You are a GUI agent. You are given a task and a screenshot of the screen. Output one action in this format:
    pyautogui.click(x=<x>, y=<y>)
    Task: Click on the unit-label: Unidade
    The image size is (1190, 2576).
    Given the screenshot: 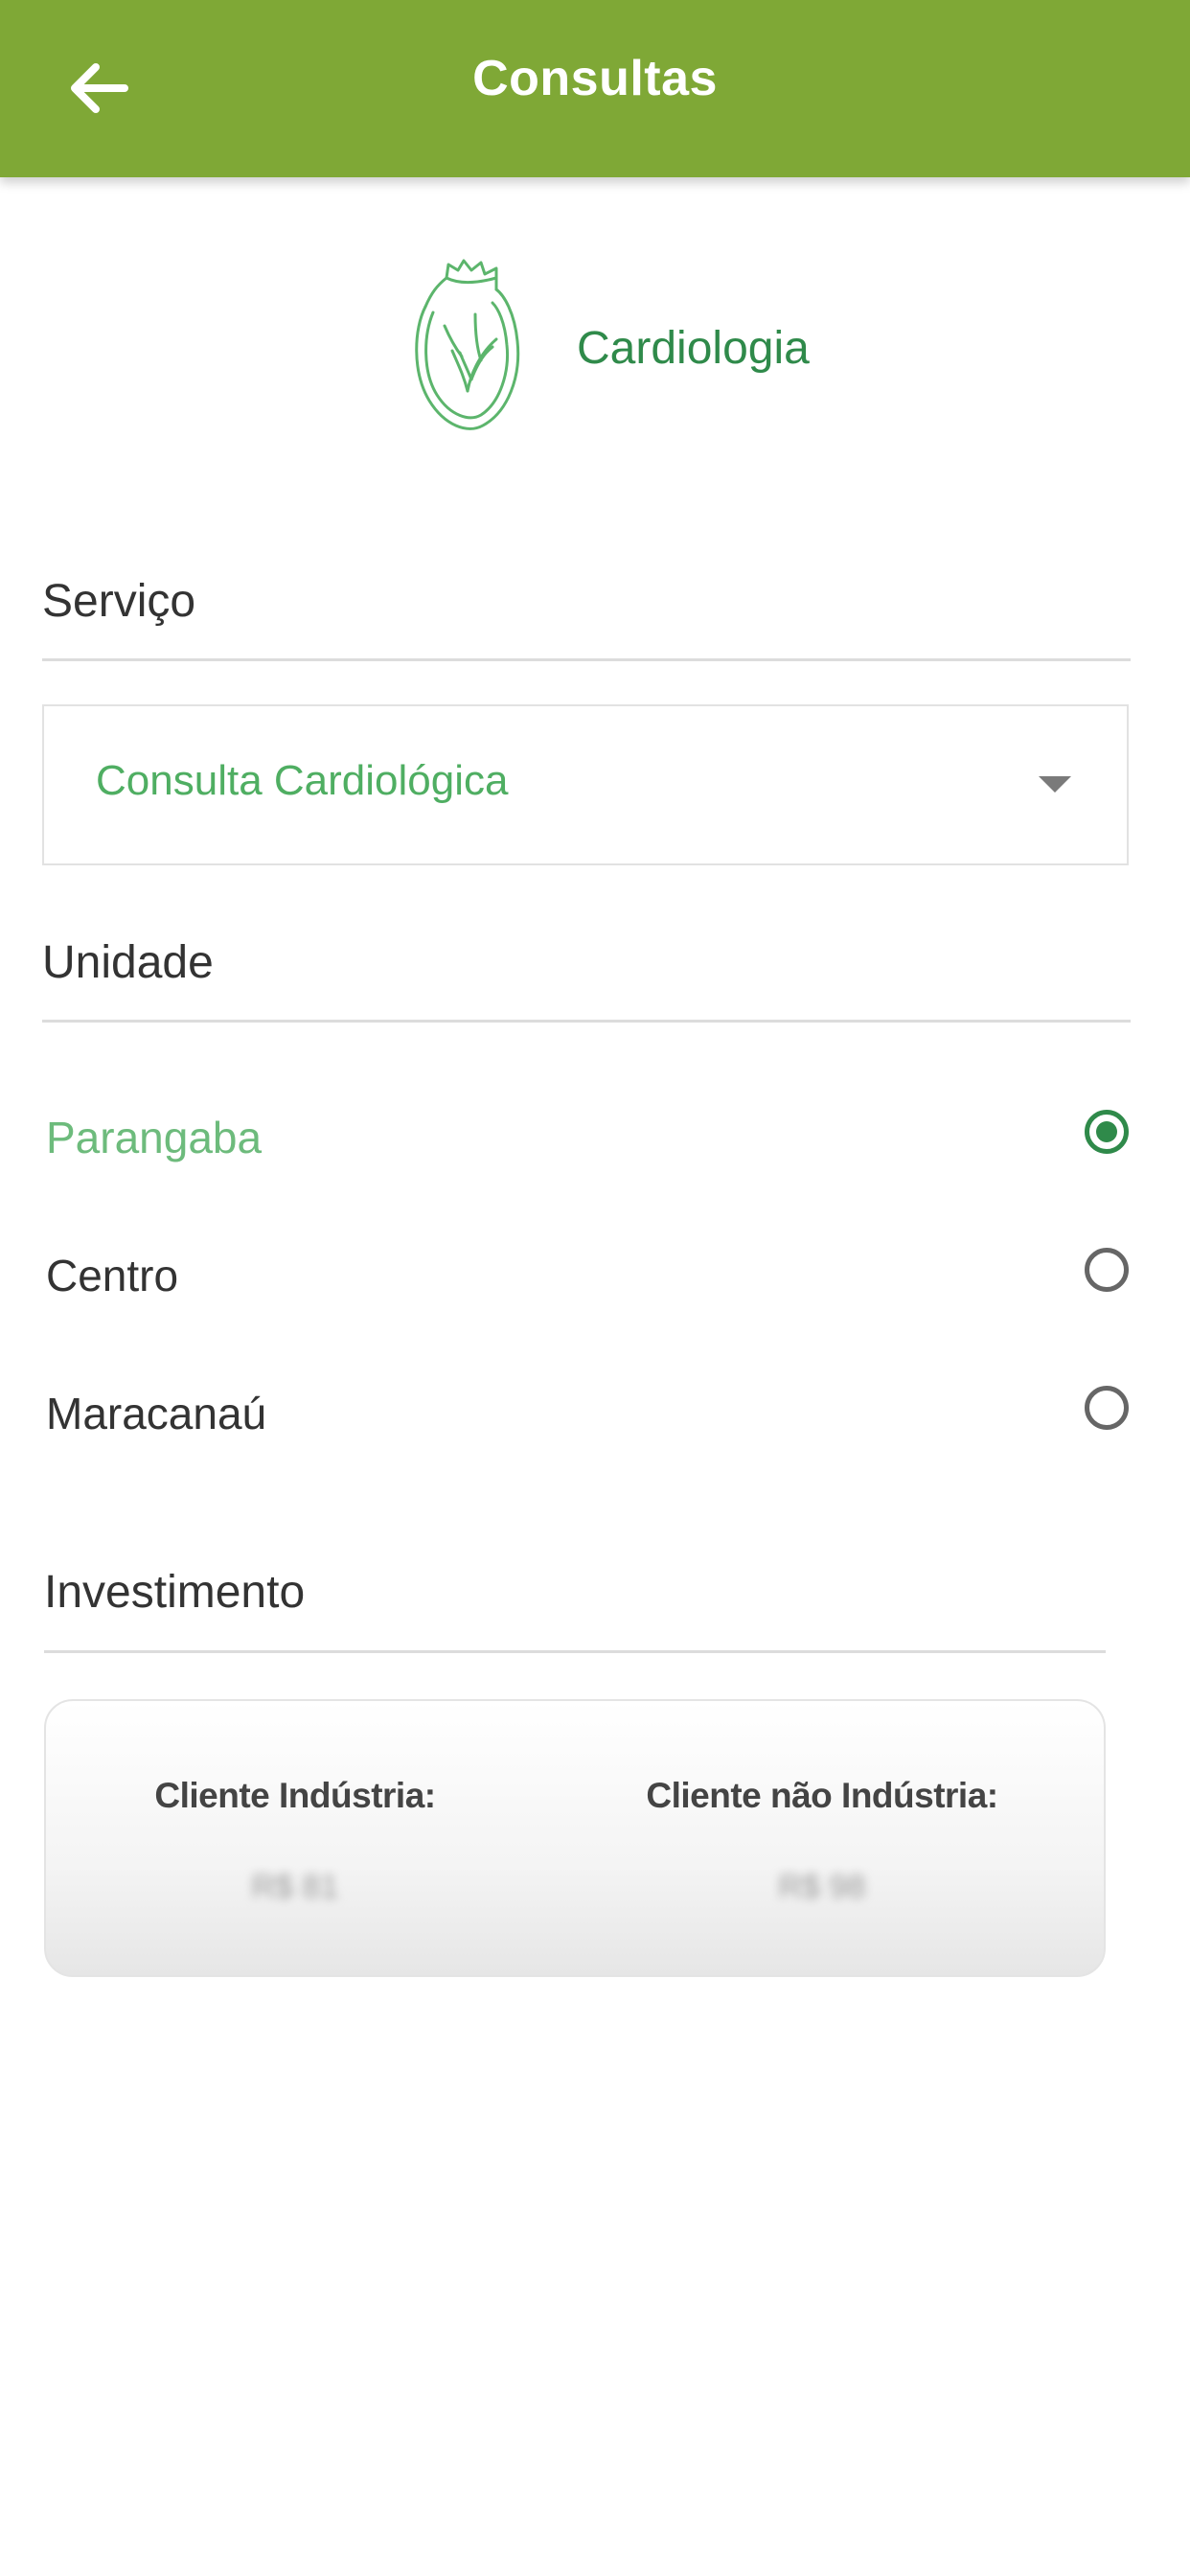 What is the action you would take?
    pyautogui.click(x=128, y=962)
    